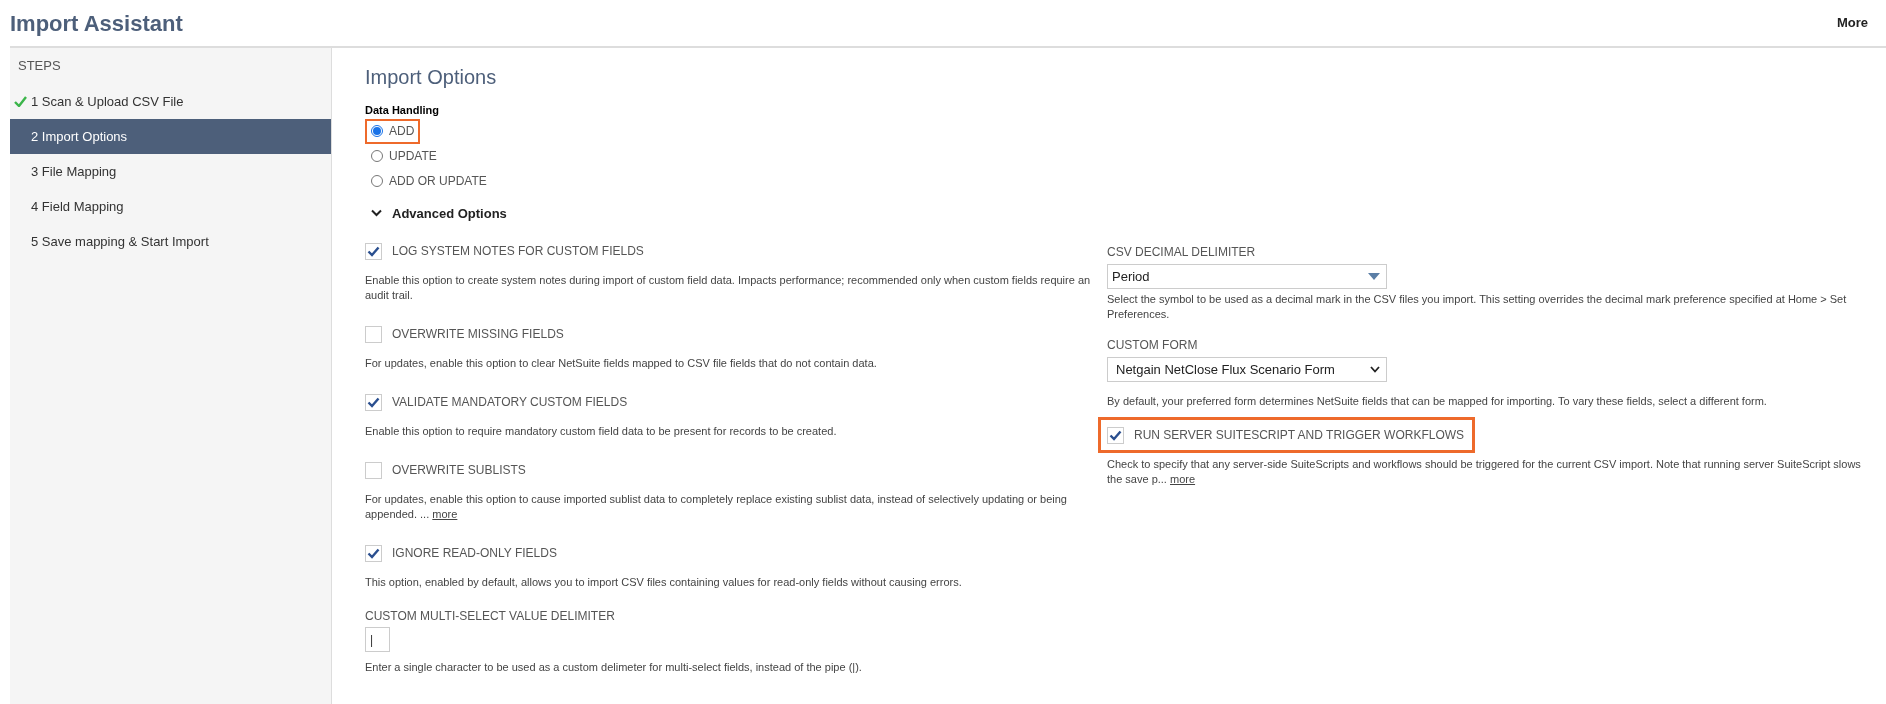  Describe the element at coordinates (1477, 307) in the screenshot. I see `option-description: Select the symbol to be used as a decimal mark in the CSV files you import. This setting overrides the decimal mark preference specified at Home > Set Preferences.` at that location.